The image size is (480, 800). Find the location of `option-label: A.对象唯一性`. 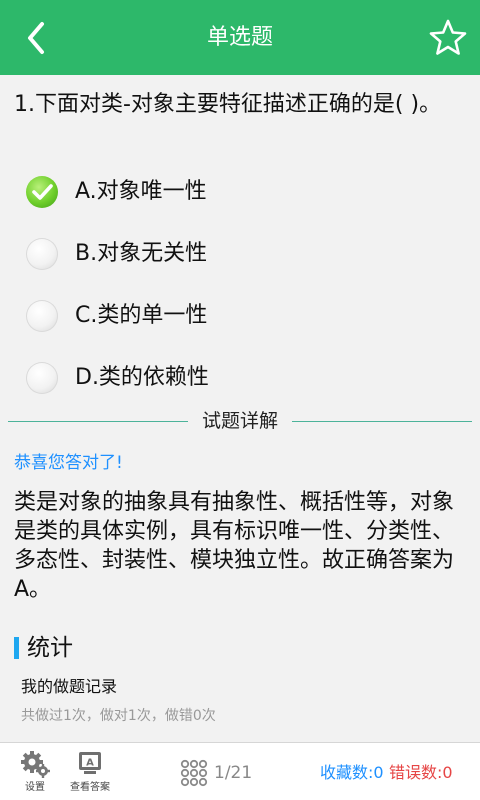

option-label: A.对象唯一性 is located at coordinates (141, 191).